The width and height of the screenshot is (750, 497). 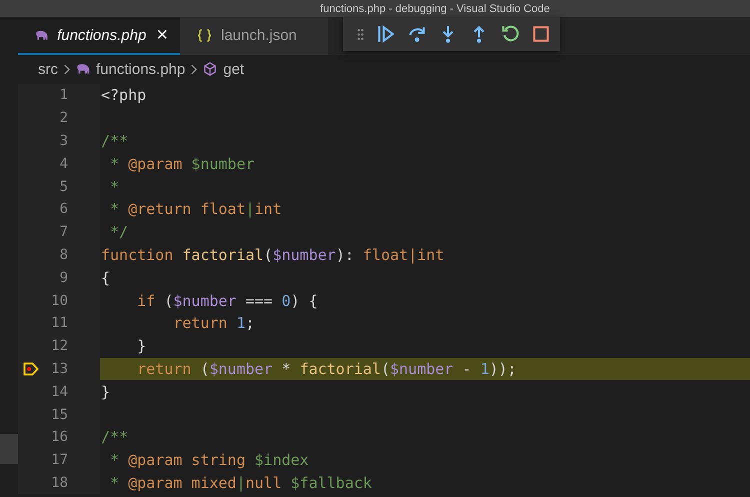 I want to click on code-line: function factorial($number): float|int, so click(x=273, y=255).